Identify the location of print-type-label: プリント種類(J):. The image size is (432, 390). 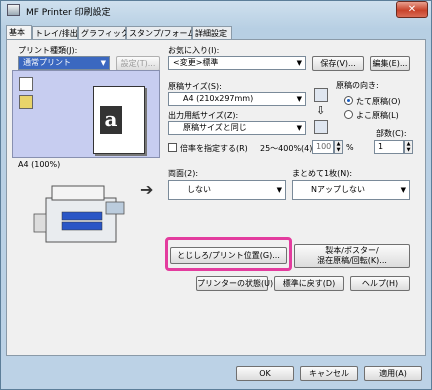
(48, 50).